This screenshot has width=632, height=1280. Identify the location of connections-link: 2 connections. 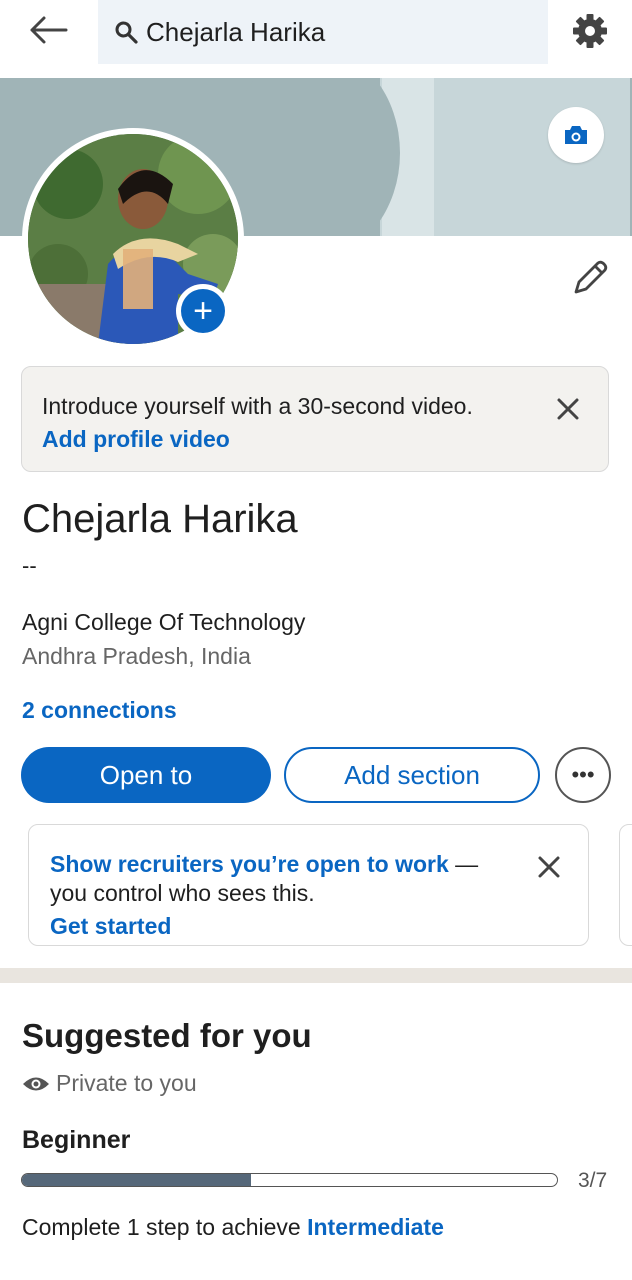
(99, 710).